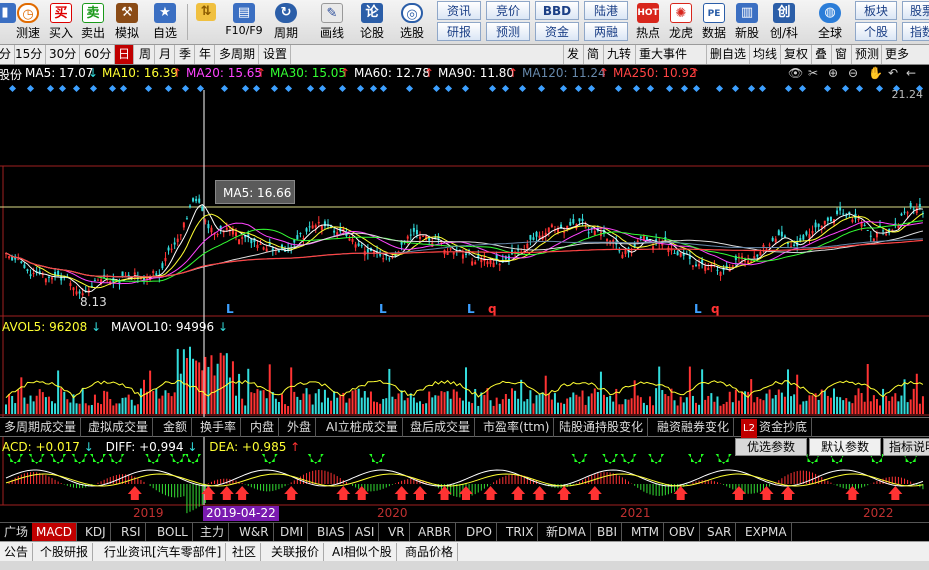 Image resolution: width=929 pixels, height=570 pixels. I want to click on tab-rsi: RSI, so click(131, 532).